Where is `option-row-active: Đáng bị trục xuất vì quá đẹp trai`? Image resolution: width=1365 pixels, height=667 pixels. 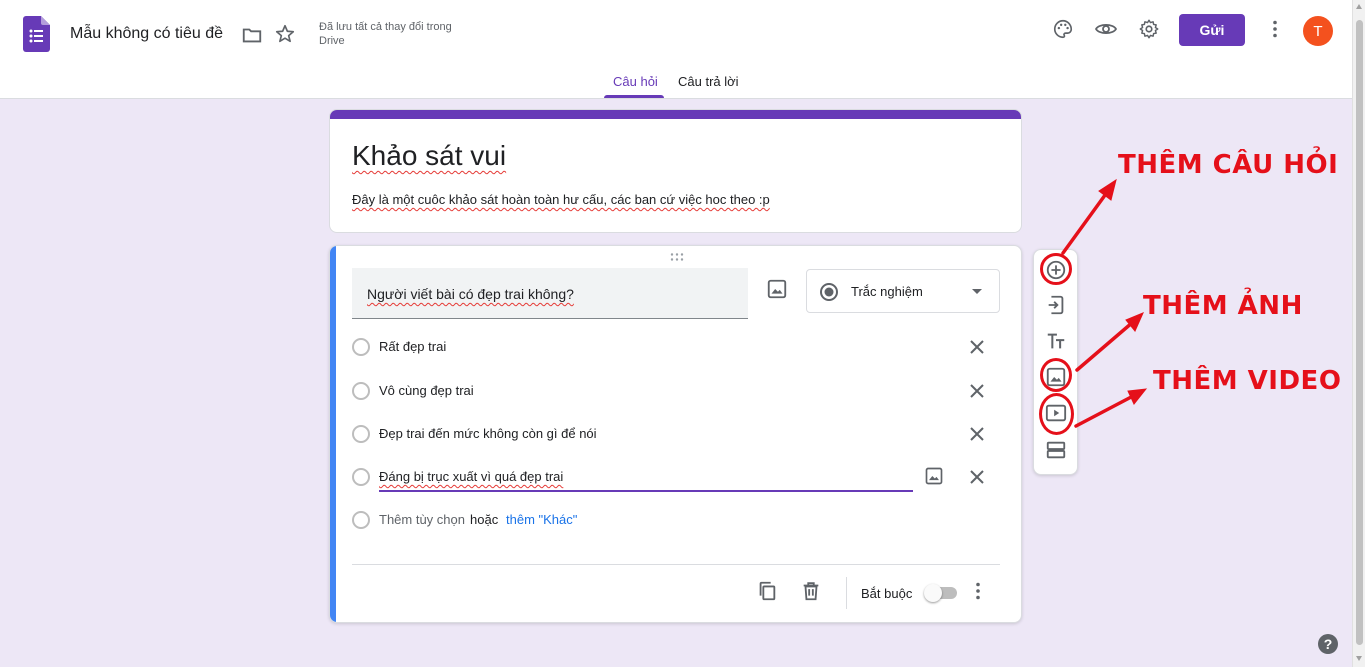
option-row-active: Đáng bị trục xuất vì quá đẹp trai is located at coordinates (677, 481).